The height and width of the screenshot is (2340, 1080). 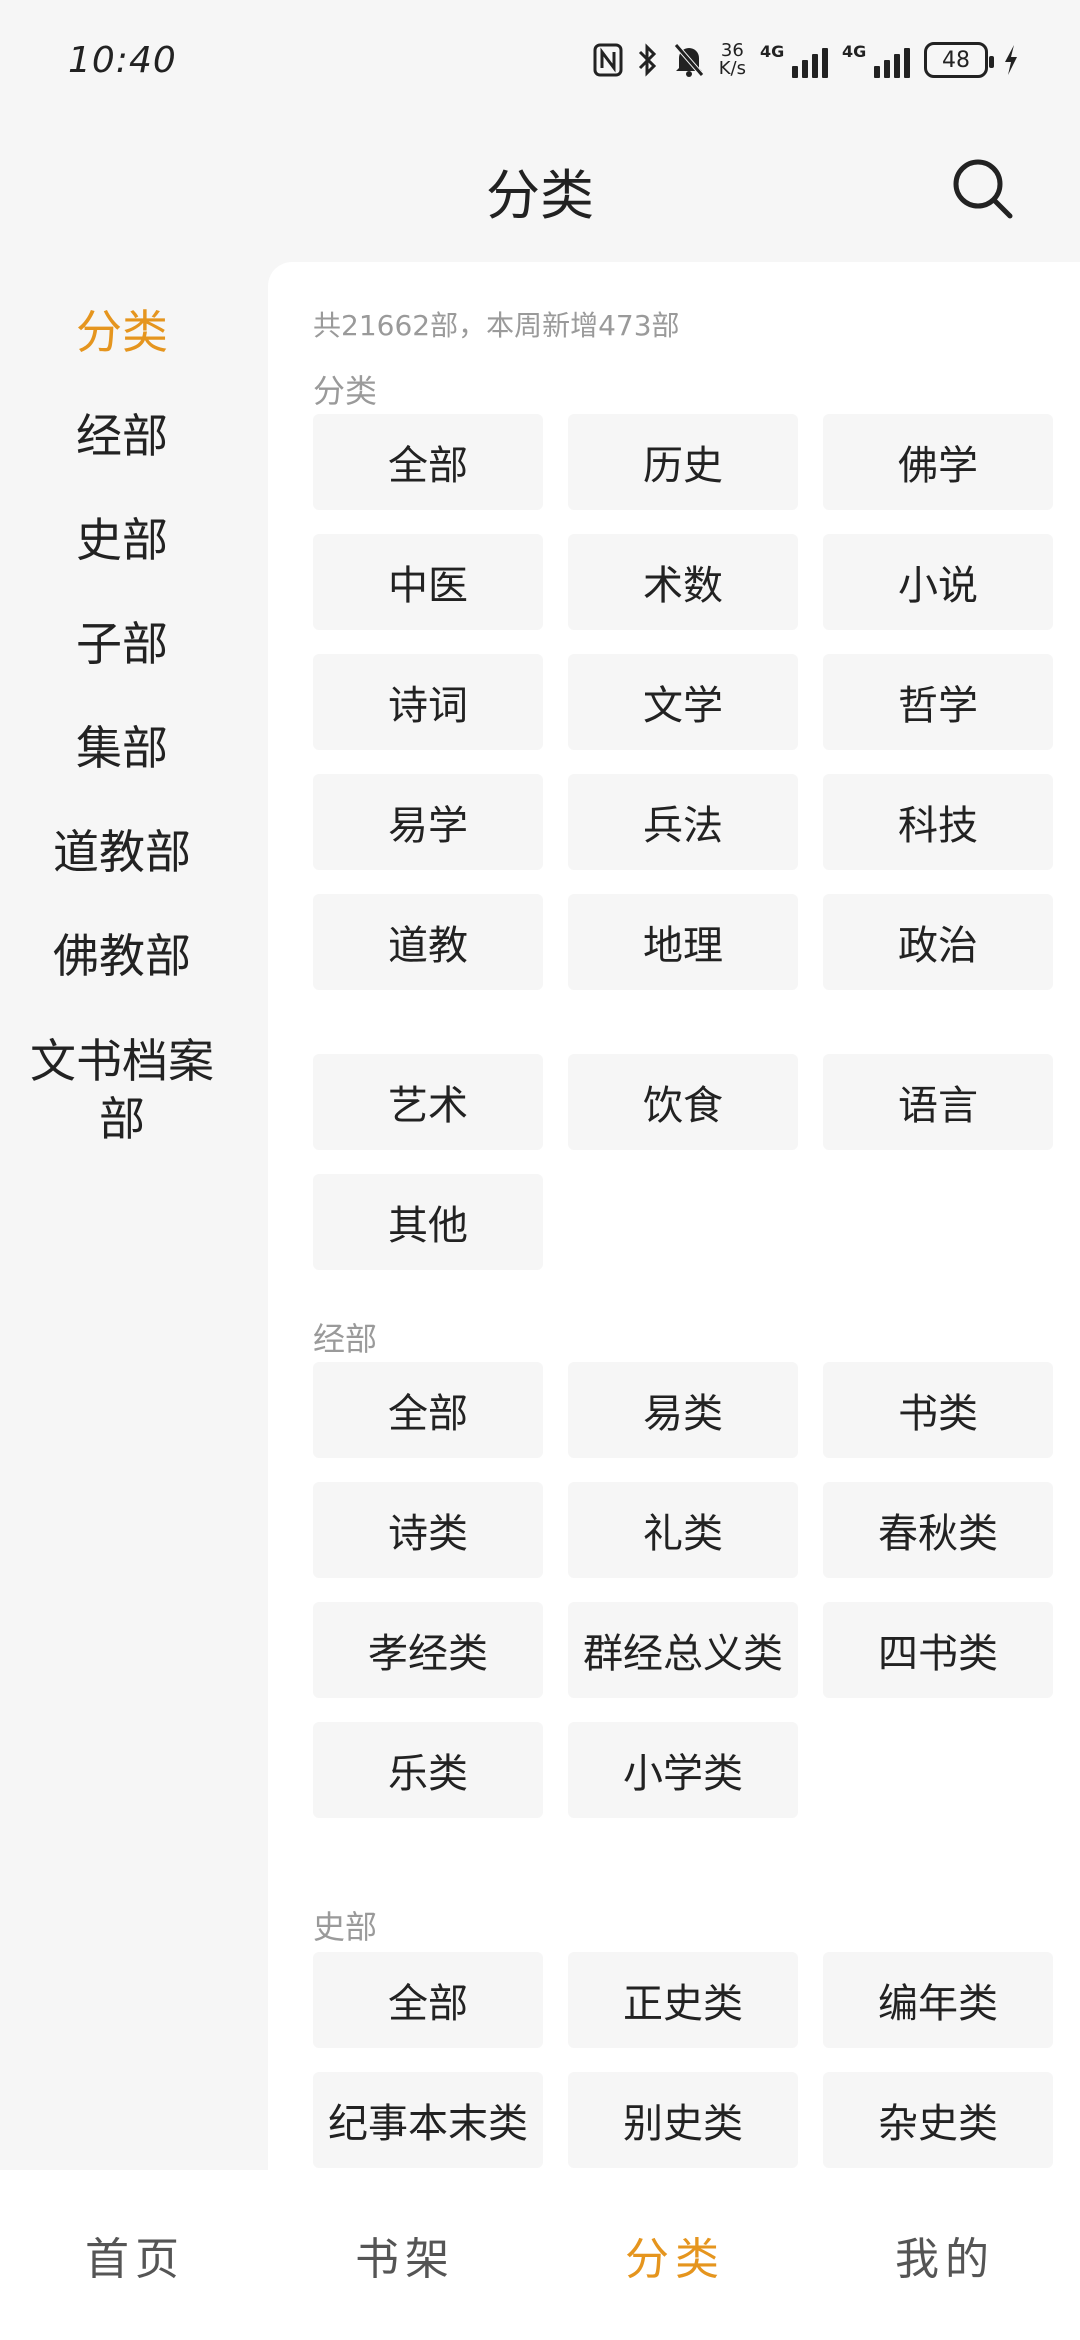 I want to click on category-chip: 小说, so click(x=938, y=582).